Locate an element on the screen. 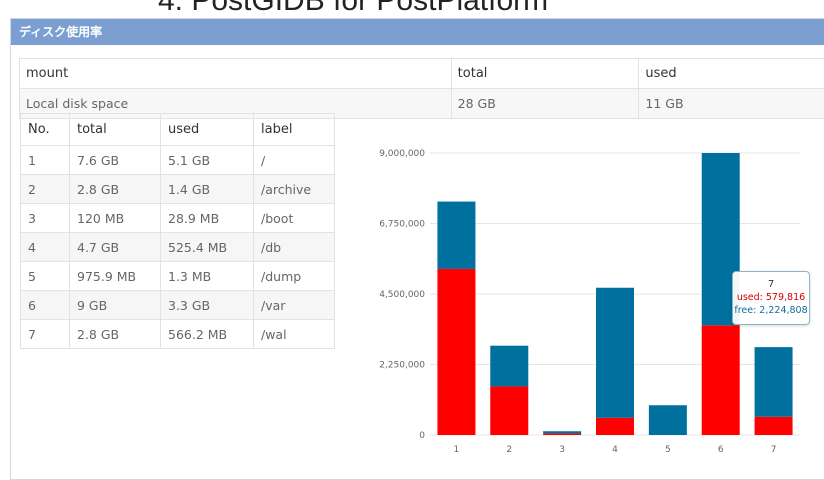 This screenshot has height=480, width=824. tooltip-free: free: 2,224,808 is located at coordinates (771, 310).